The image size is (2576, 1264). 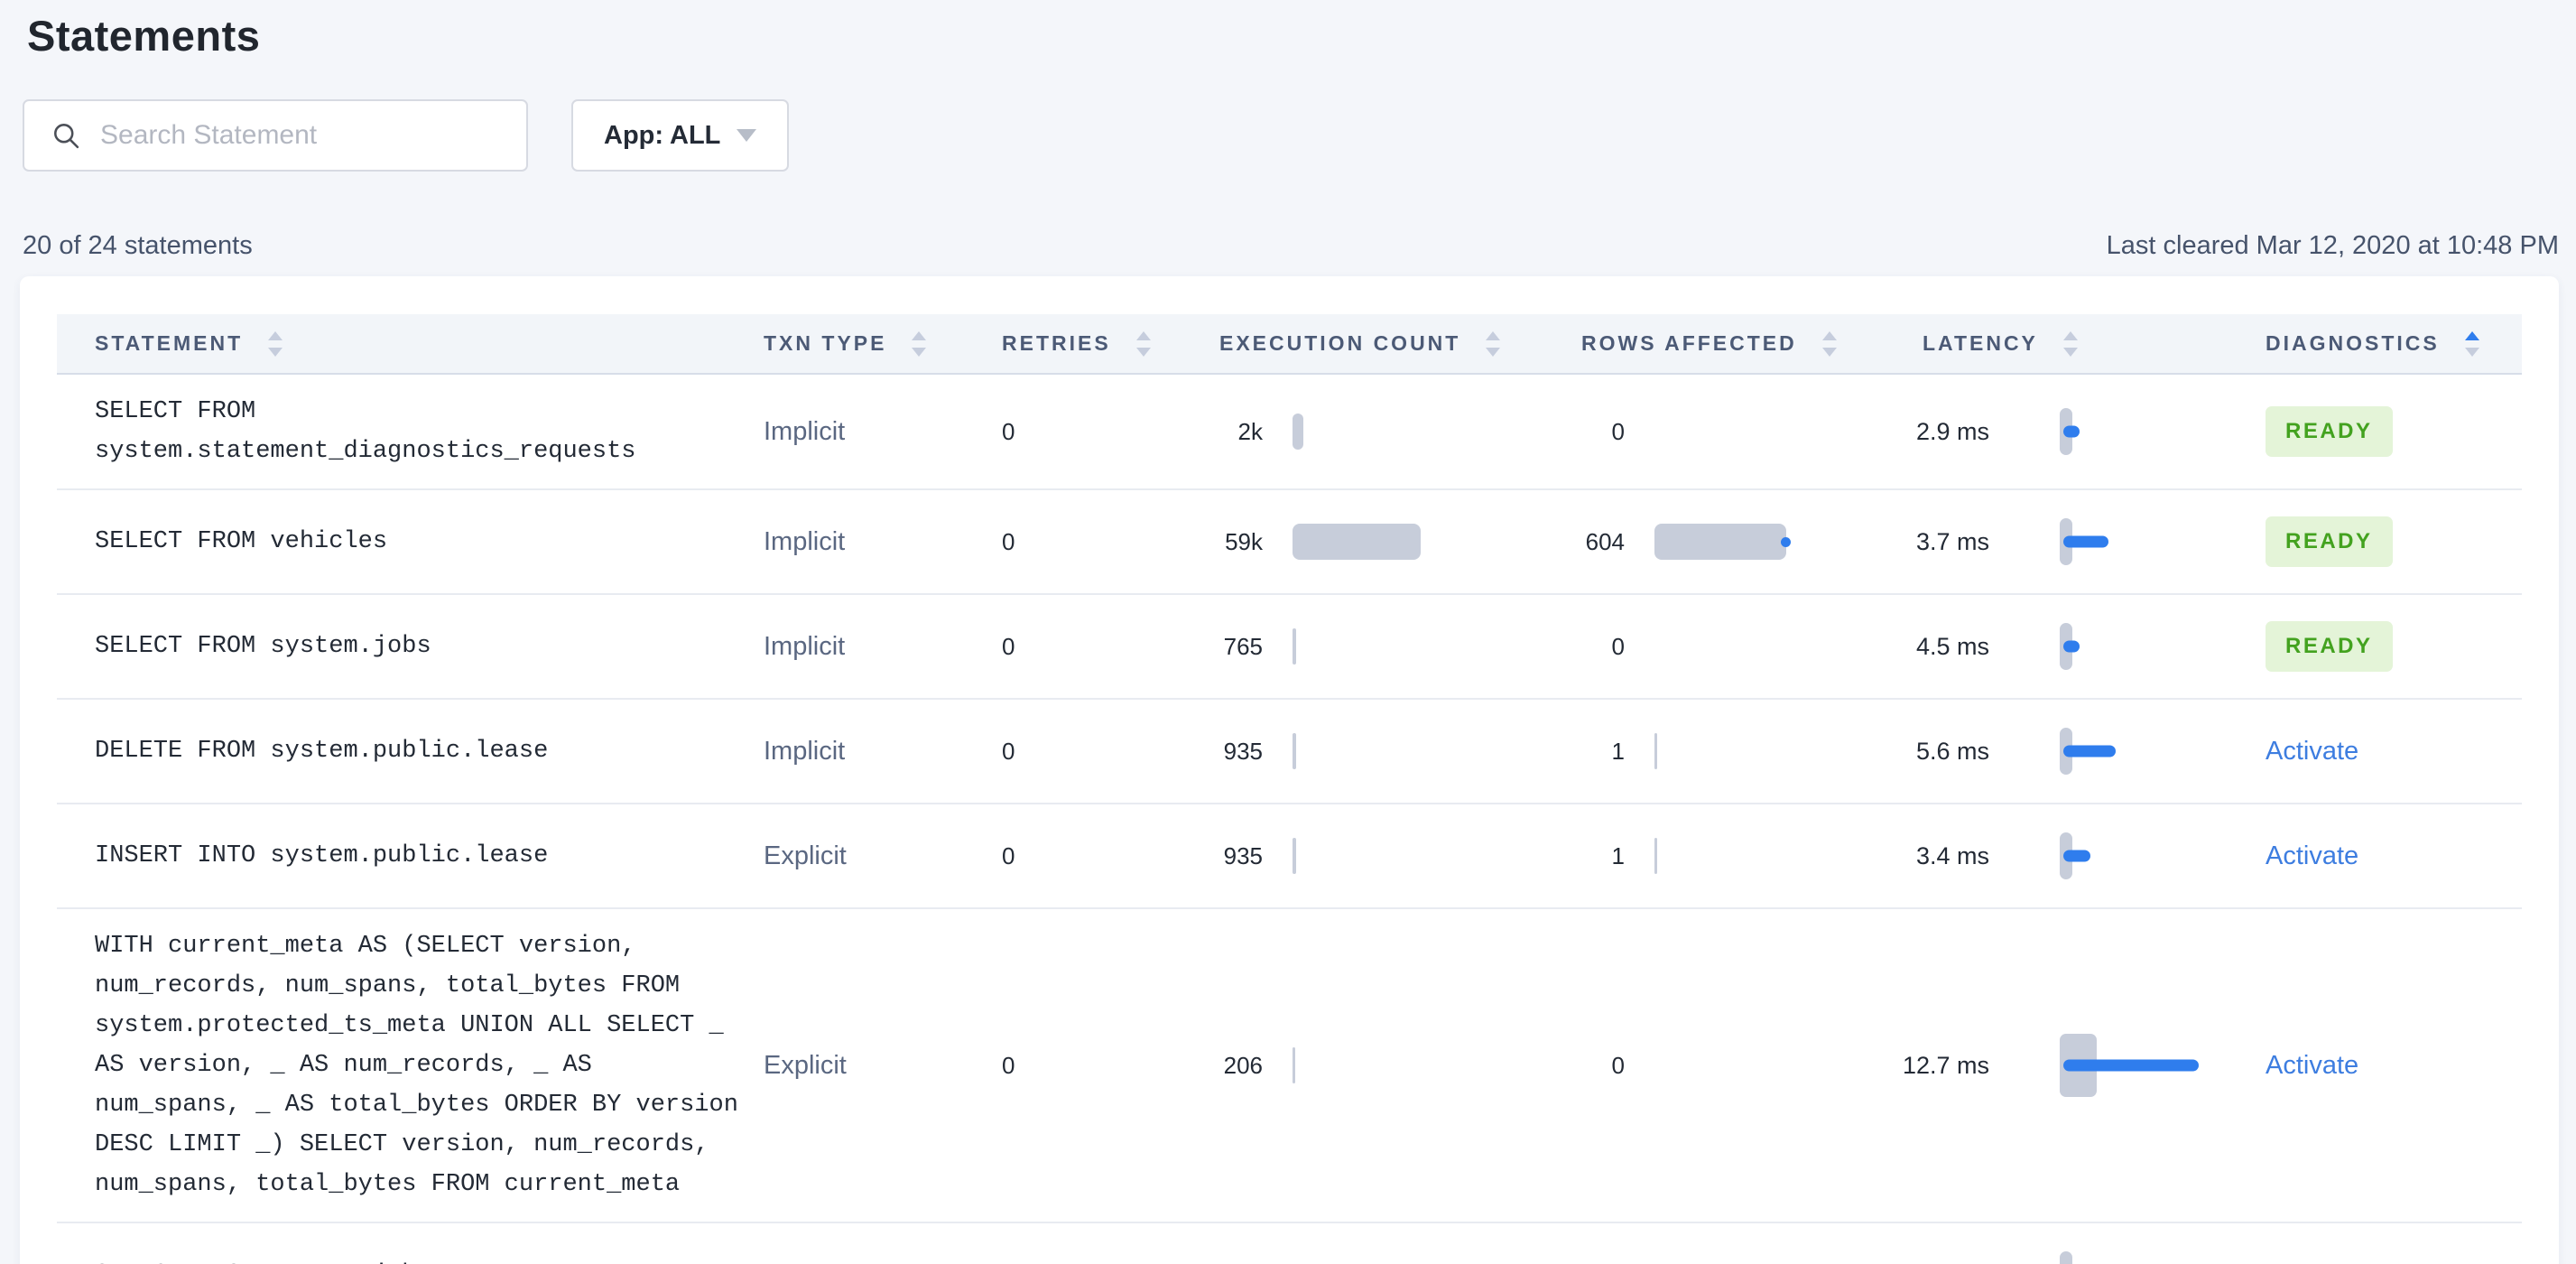 What do you see at coordinates (1243, 855) in the screenshot?
I see `execution-count-value: 935` at bounding box center [1243, 855].